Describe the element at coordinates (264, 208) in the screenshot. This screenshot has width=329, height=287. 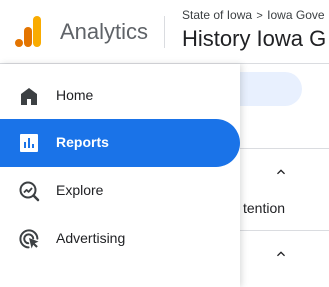
I see `collapsed-section-label: tention` at that location.